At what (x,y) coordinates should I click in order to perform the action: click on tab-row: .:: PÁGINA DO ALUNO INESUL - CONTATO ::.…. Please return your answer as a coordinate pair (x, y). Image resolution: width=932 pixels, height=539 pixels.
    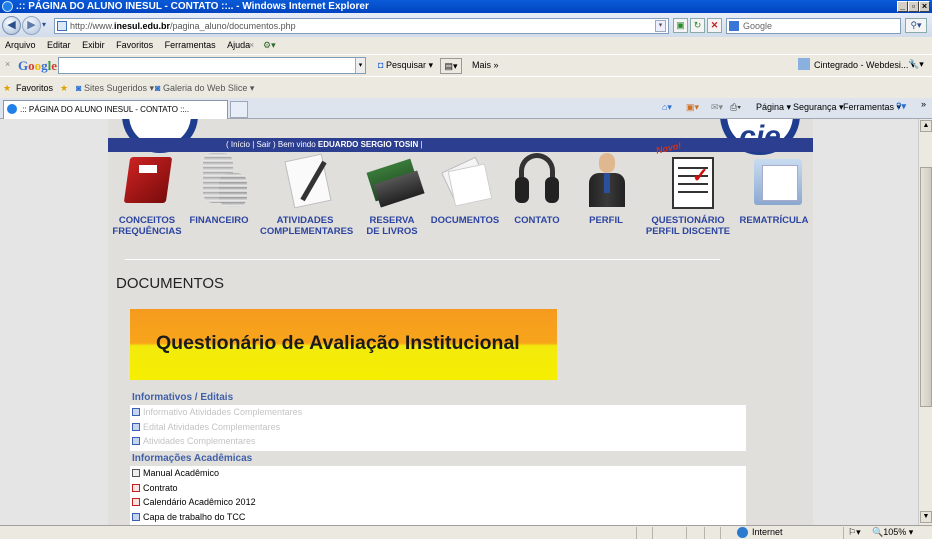
    Looking at the image, I should click on (466, 108).